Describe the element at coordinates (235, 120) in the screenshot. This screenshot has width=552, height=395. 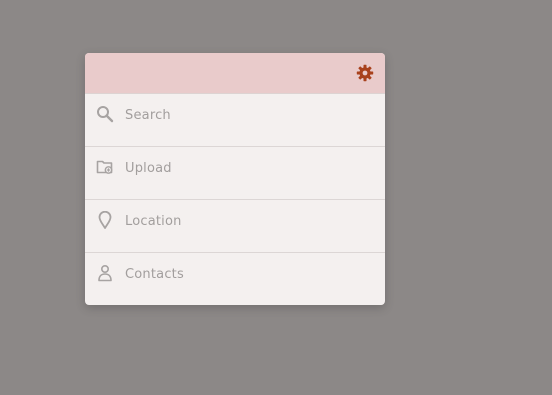
I see `menu-item-search: Search` at that location.